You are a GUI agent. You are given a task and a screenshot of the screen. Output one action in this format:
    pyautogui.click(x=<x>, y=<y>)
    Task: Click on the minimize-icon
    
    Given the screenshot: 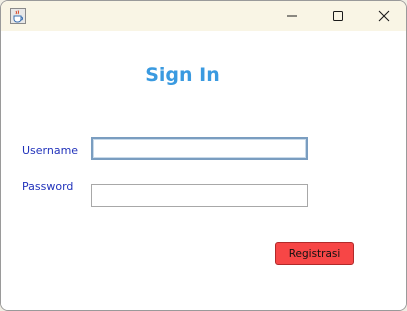 What is the action you would take?
    pyautogui.click(x=292, y=16)
    